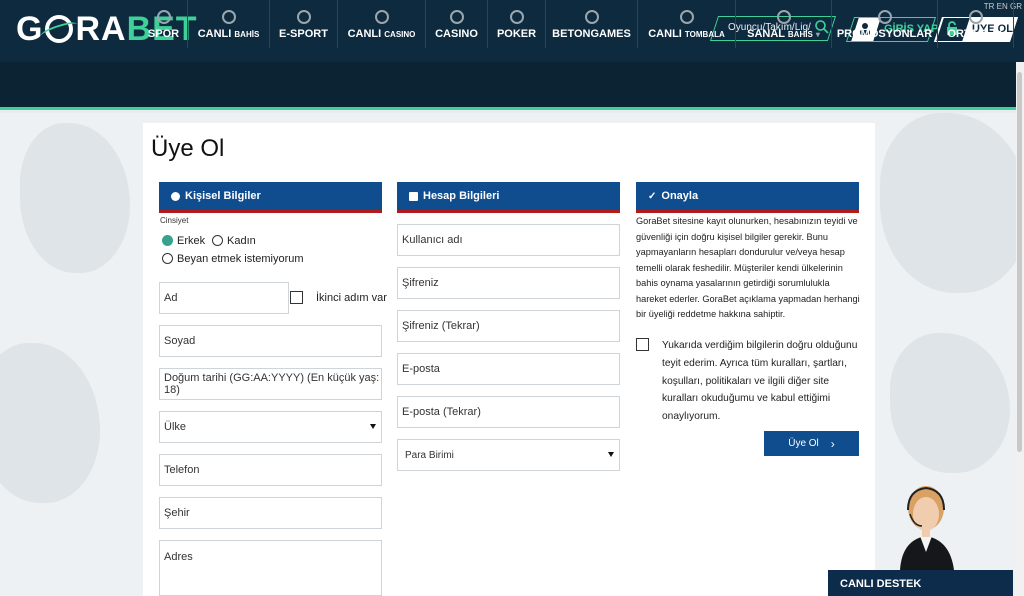  I want to click on city-input: Şehir, so click(270, 513).